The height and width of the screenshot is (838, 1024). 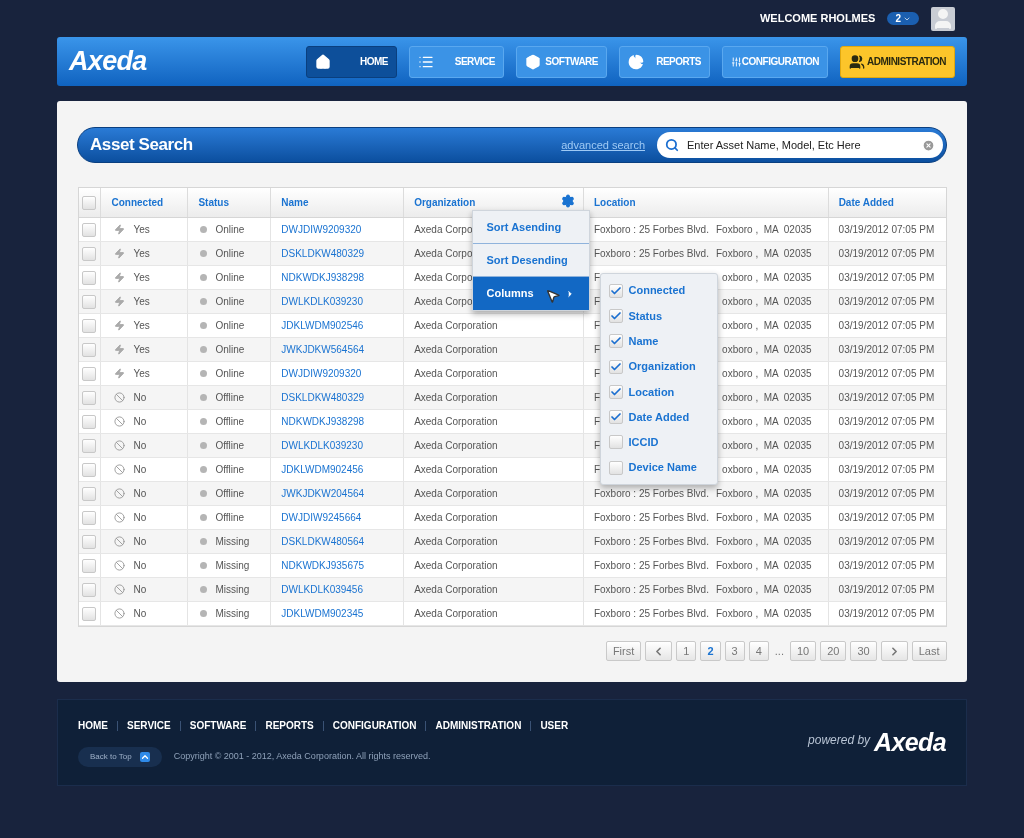 I want to click on footer-link: CONFIGURATION, so click(x=374, y=725).